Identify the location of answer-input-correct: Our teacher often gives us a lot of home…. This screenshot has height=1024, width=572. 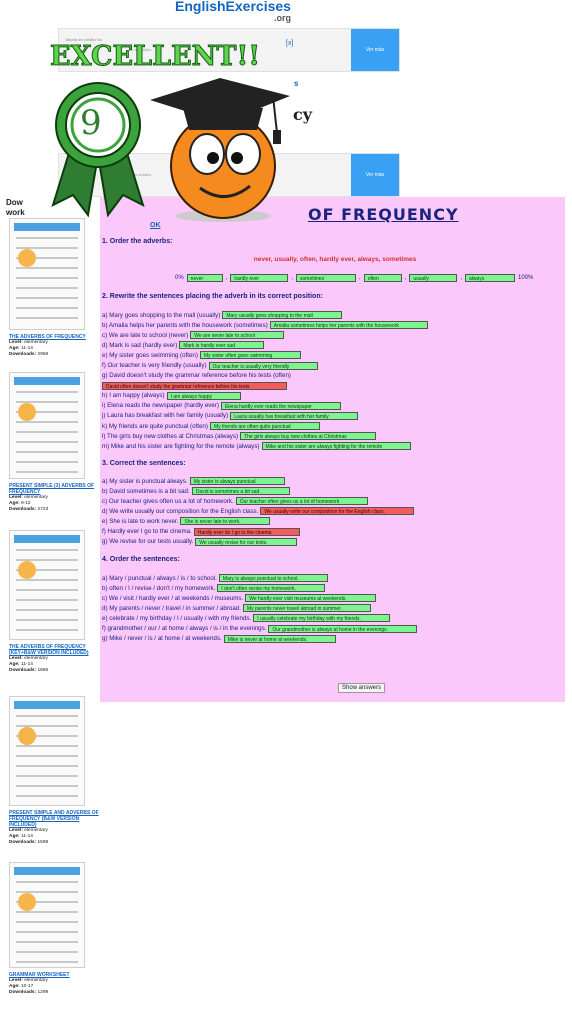
(302, 501).